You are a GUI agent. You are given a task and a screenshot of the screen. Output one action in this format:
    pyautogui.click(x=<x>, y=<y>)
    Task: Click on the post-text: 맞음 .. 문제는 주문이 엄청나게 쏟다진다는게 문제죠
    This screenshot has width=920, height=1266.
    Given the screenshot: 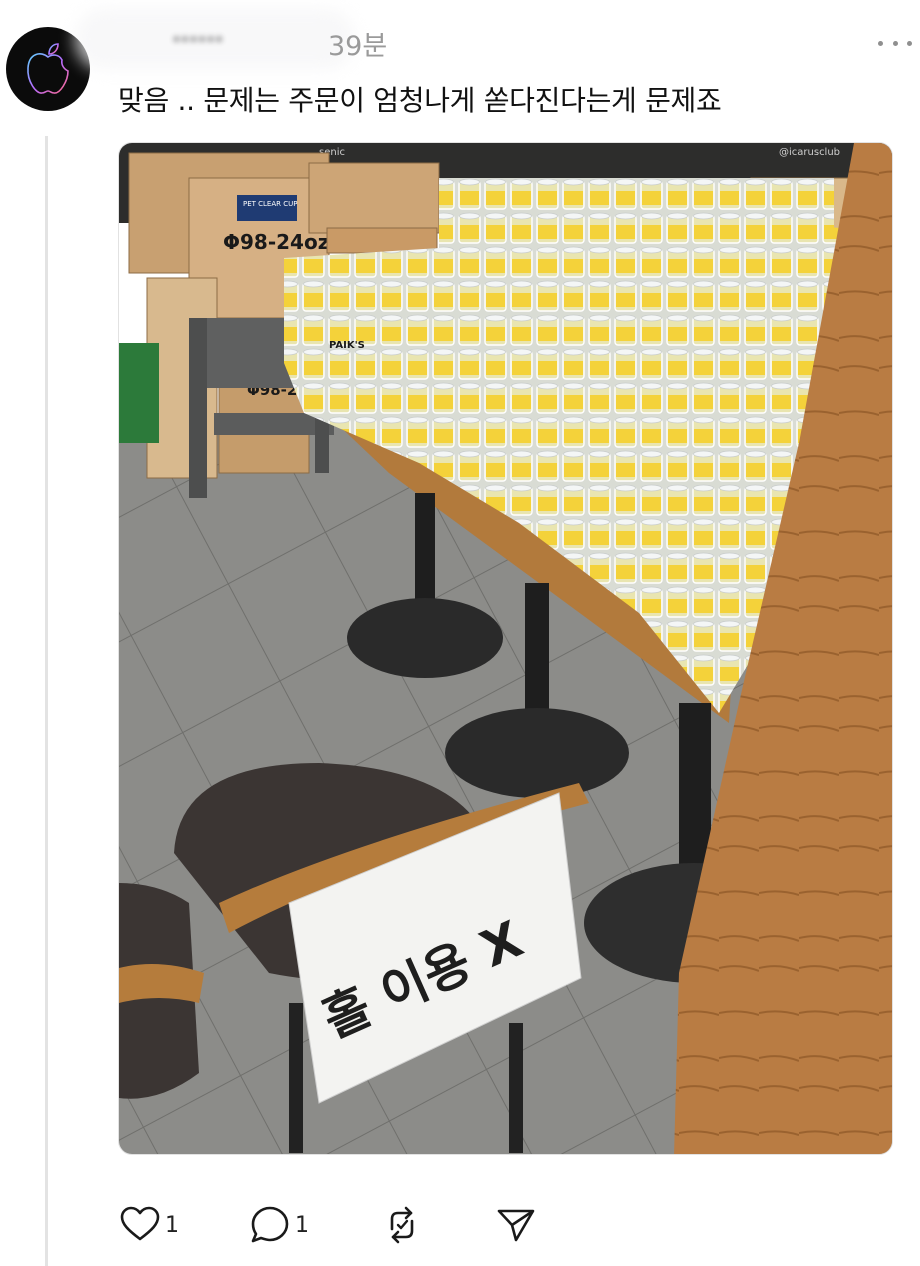 What is the action you would take?
    pyautogui.click(x=420, y=100)
    